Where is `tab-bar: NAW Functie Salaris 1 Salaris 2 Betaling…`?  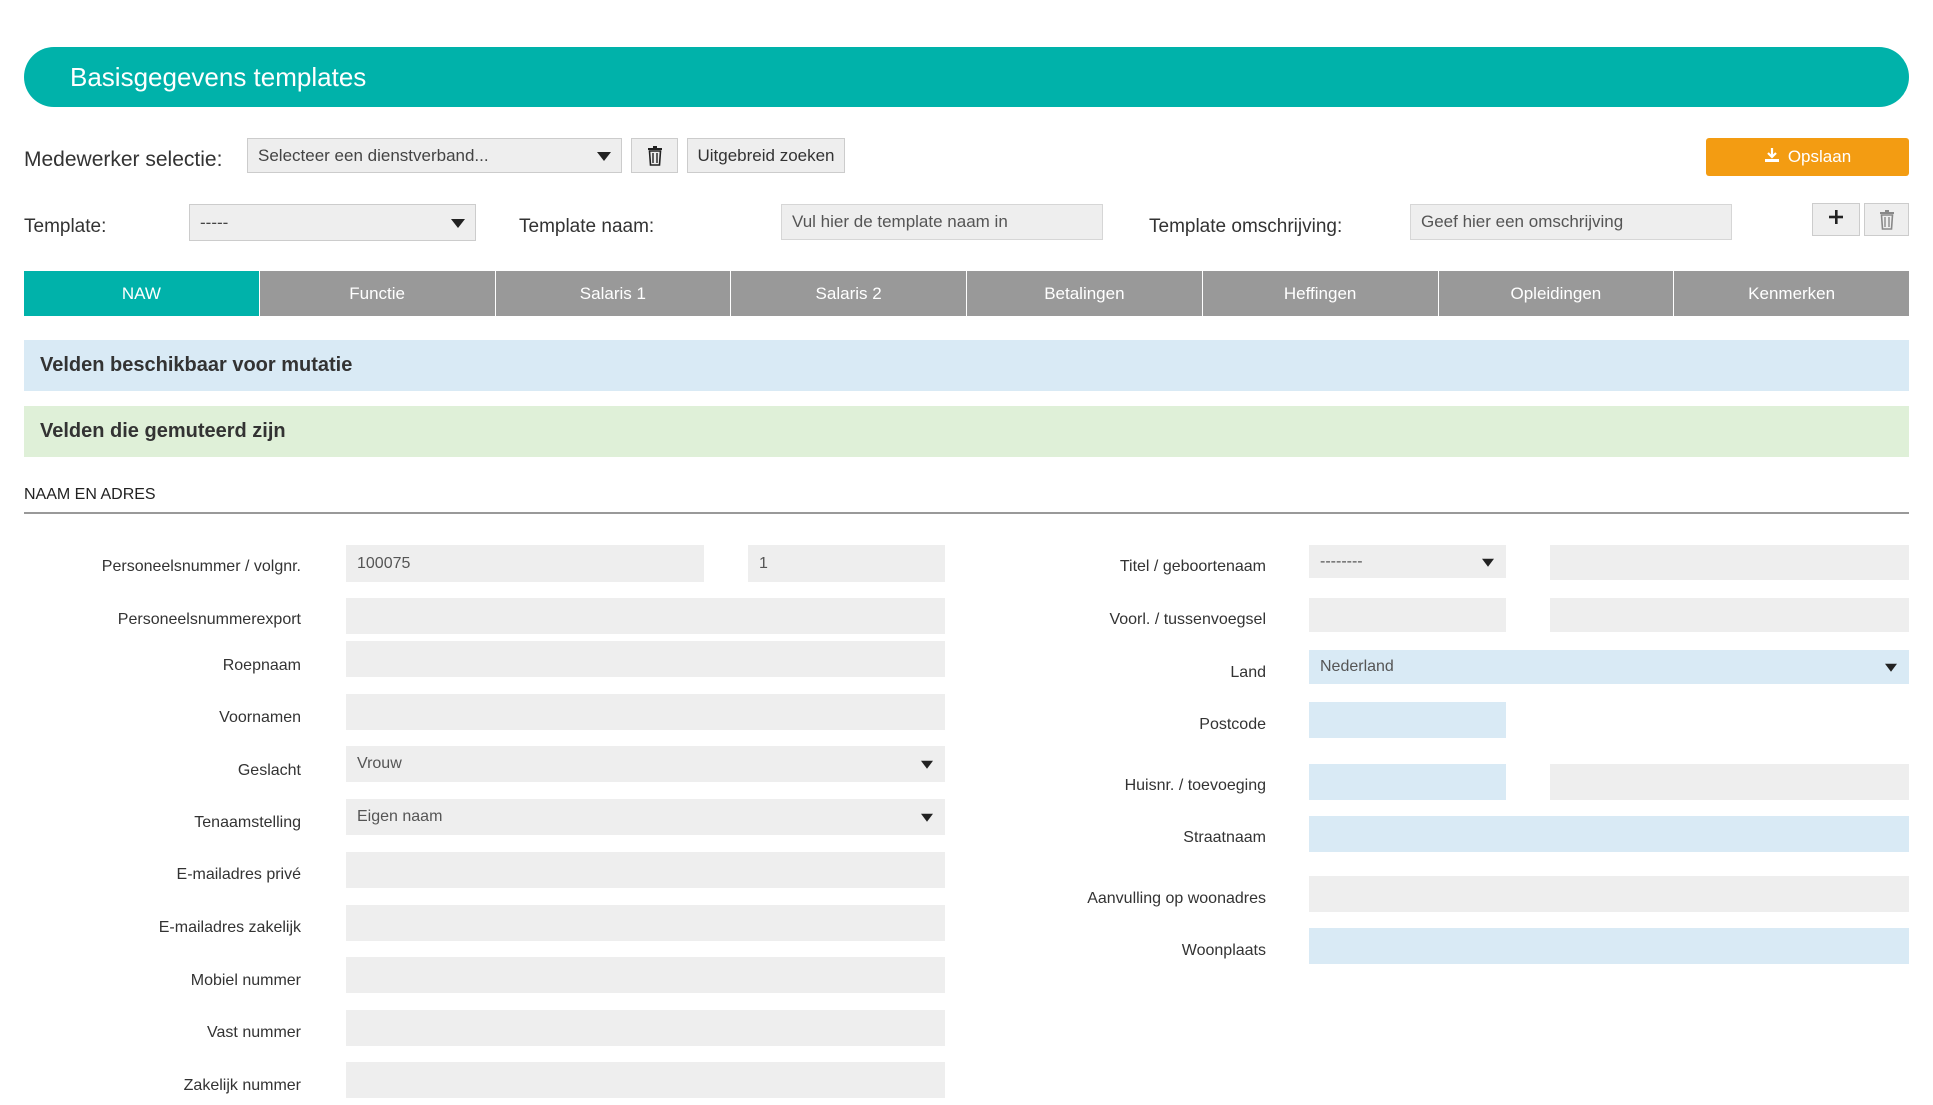 tab-bar: NAW Functie Salaris 1 Salaris 2 Betaling… is located at coordinates (966, 293).